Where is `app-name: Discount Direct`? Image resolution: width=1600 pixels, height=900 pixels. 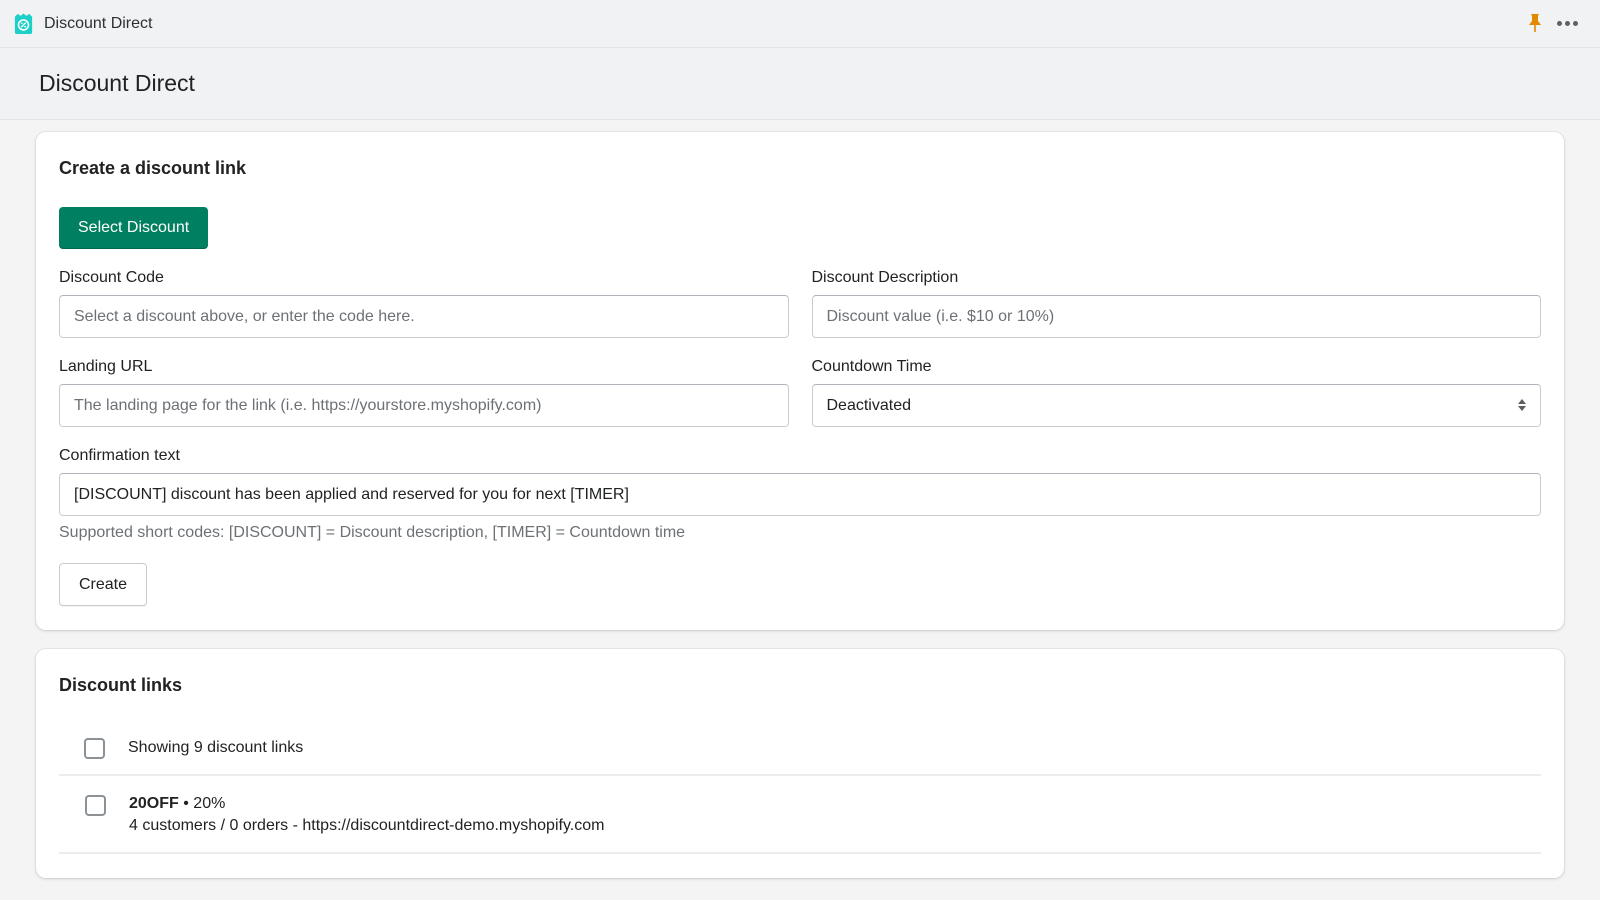 app-name: Discount Direct is located at coordinates (98, 23).